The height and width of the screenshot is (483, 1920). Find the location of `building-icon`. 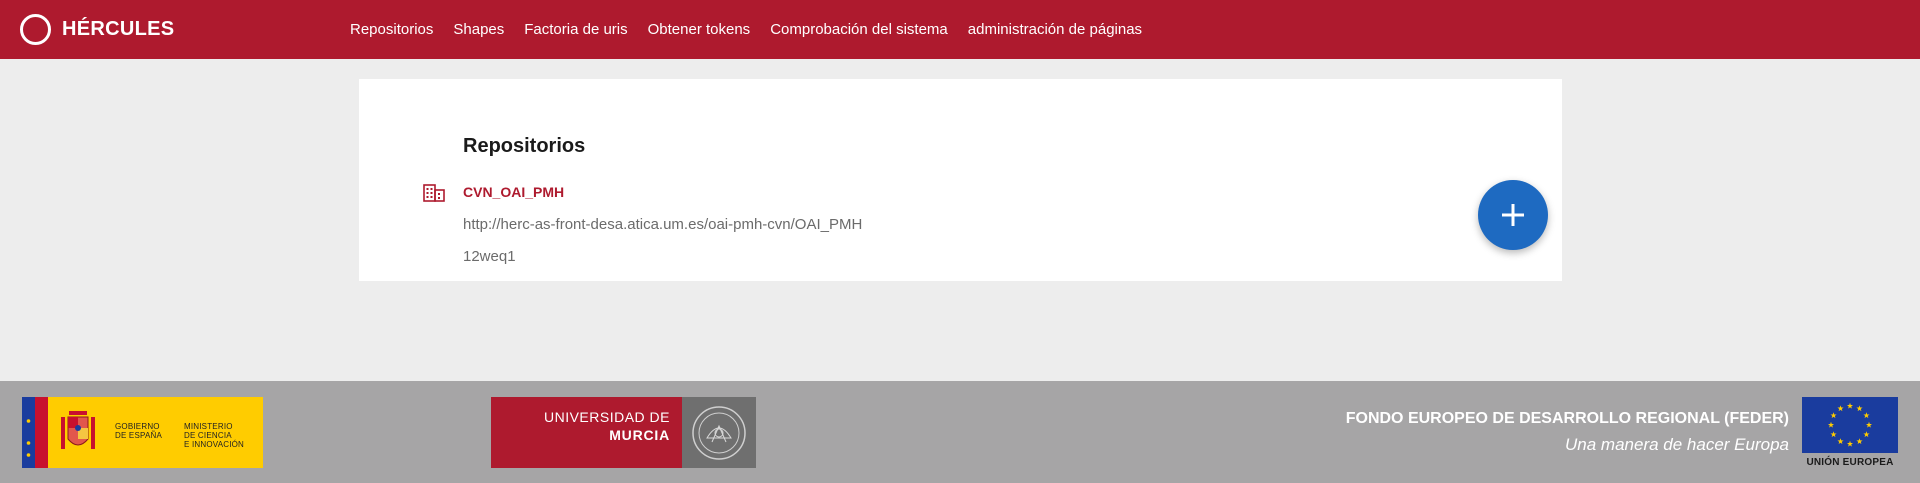

building-icon is located at coordinates (434, 193).